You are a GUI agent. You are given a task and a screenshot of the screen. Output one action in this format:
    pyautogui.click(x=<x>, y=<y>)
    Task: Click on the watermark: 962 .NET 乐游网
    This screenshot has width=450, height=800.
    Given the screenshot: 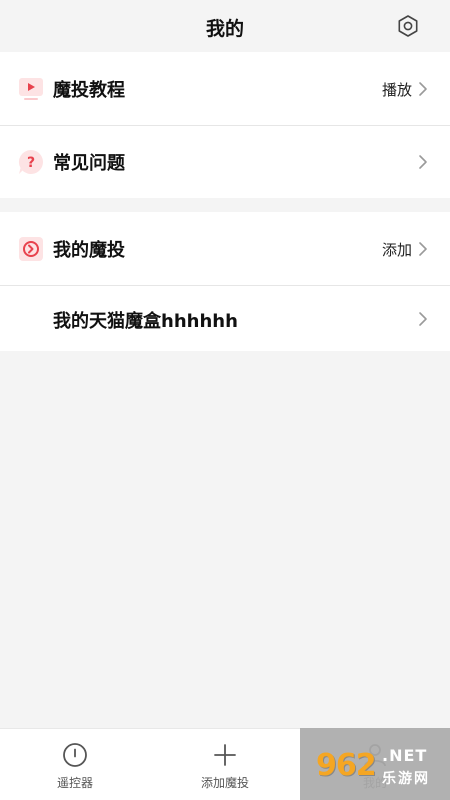 What is the action you would take?
    pyautogui.click(x=375, y=764)
    